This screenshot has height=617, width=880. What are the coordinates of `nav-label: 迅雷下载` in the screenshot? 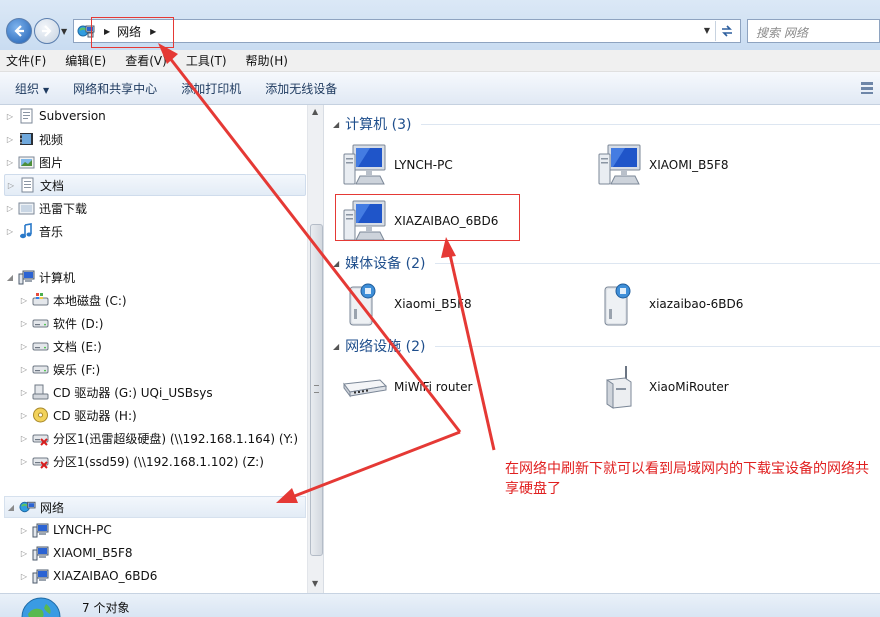 It's located at (63, 208).